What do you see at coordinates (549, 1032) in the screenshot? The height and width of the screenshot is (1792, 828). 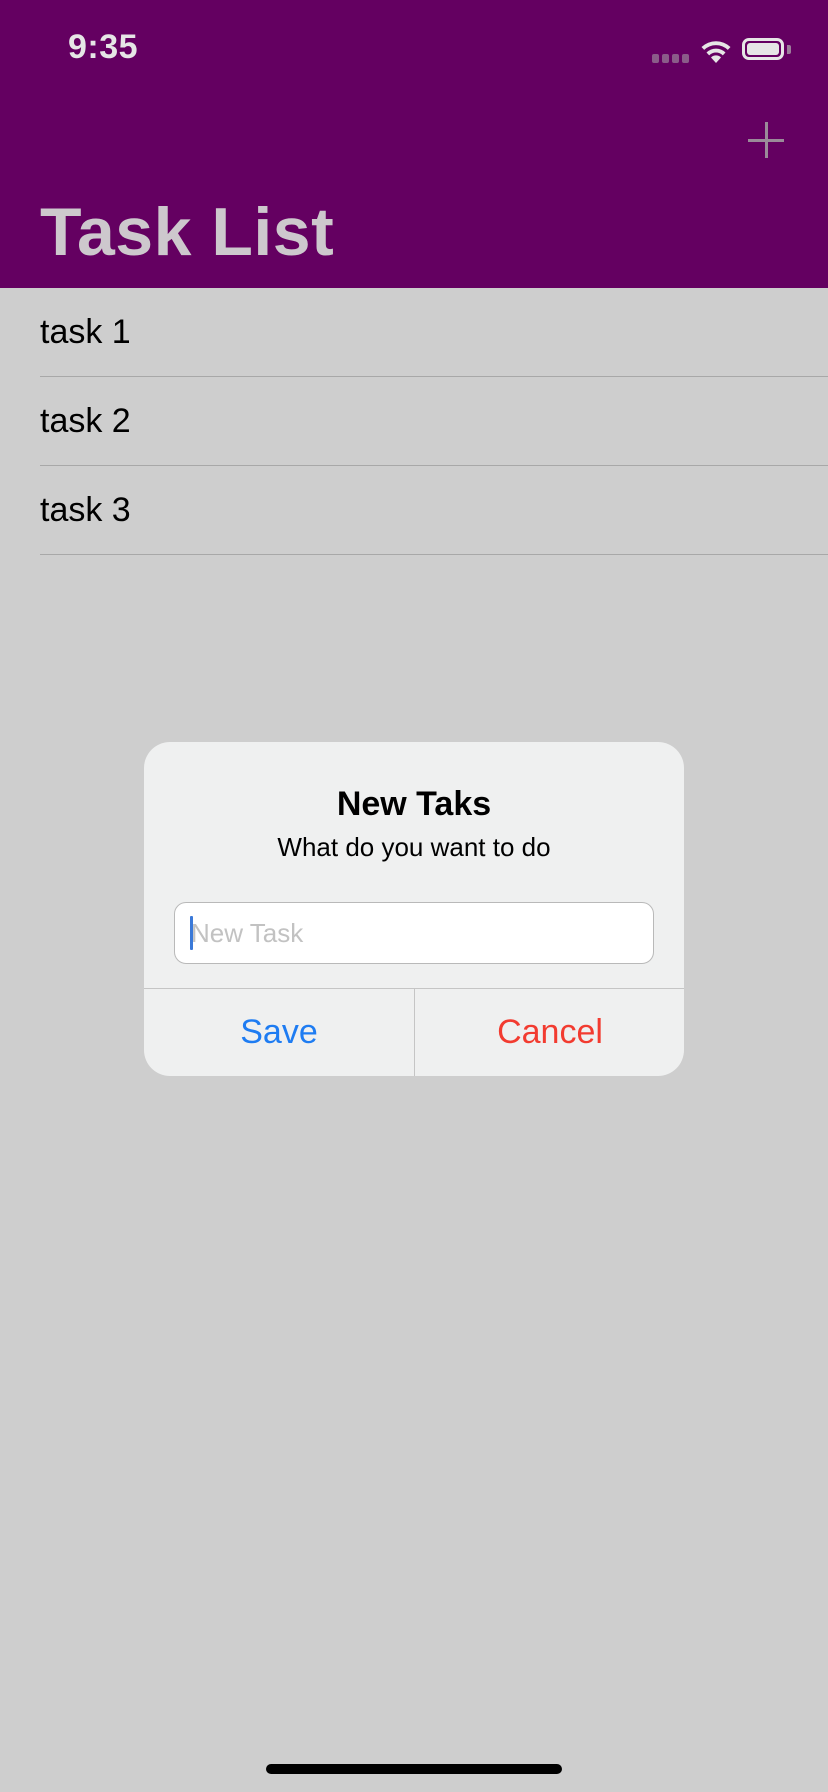 I see `cancel-button: Cancel` at bounding box center [549, 1032].